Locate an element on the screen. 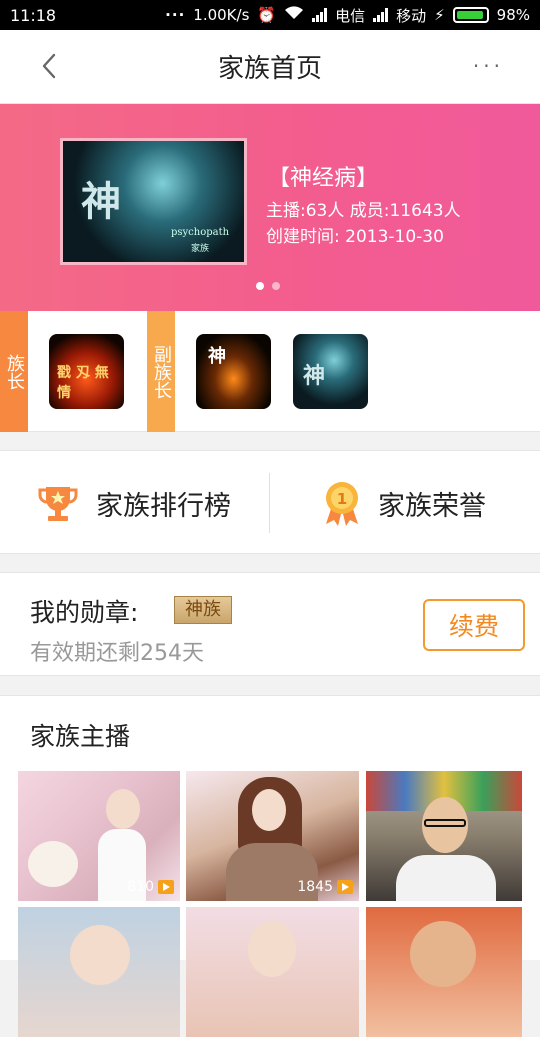 The height and width of the screenshot is (1037, 540). page-title: 家族首页 is located at coordinates (269, 69).